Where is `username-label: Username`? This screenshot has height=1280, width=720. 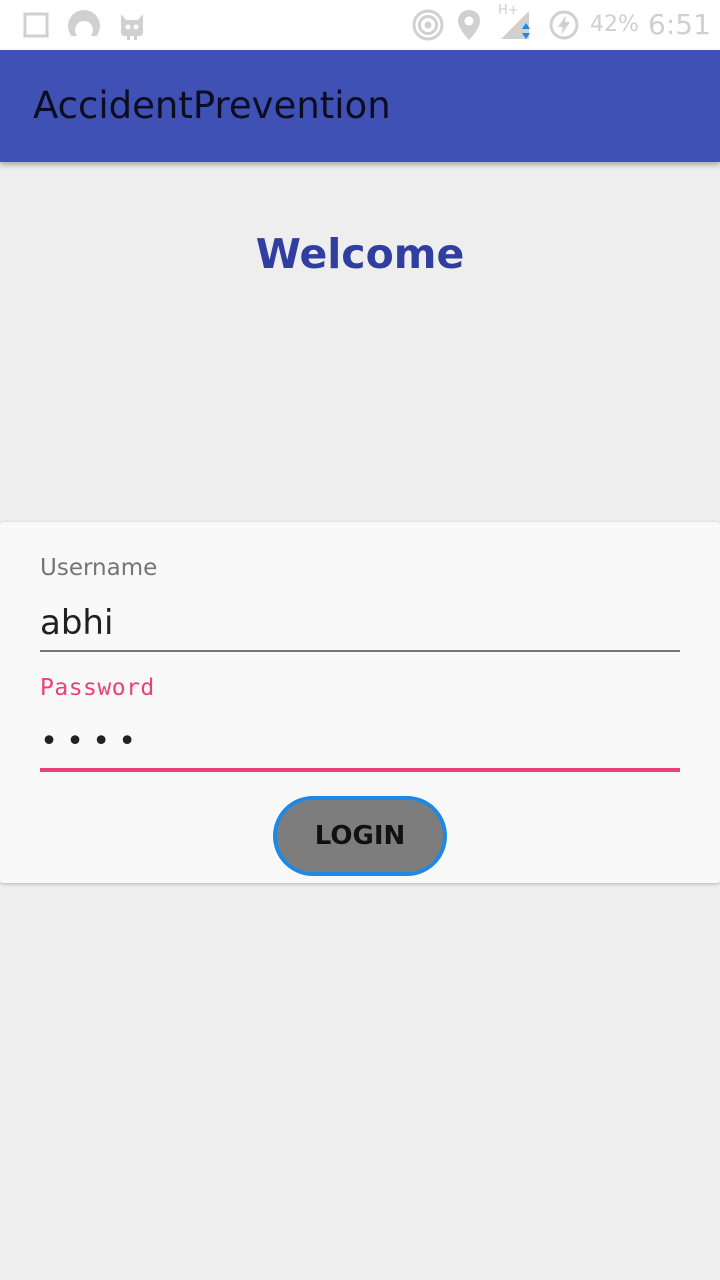 username-label: Username is located at coordinates (99, 568).